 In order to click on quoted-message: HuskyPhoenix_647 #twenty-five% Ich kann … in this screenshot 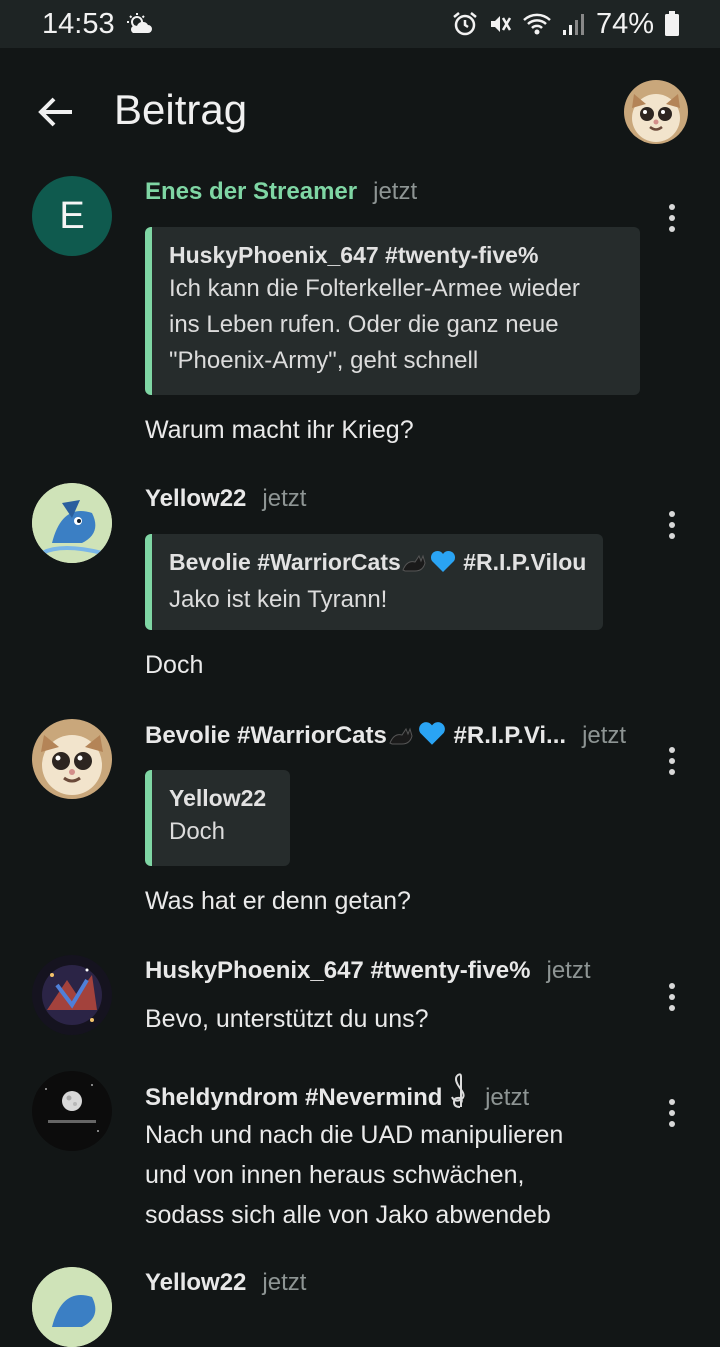, I will do `click(392, 311)`.